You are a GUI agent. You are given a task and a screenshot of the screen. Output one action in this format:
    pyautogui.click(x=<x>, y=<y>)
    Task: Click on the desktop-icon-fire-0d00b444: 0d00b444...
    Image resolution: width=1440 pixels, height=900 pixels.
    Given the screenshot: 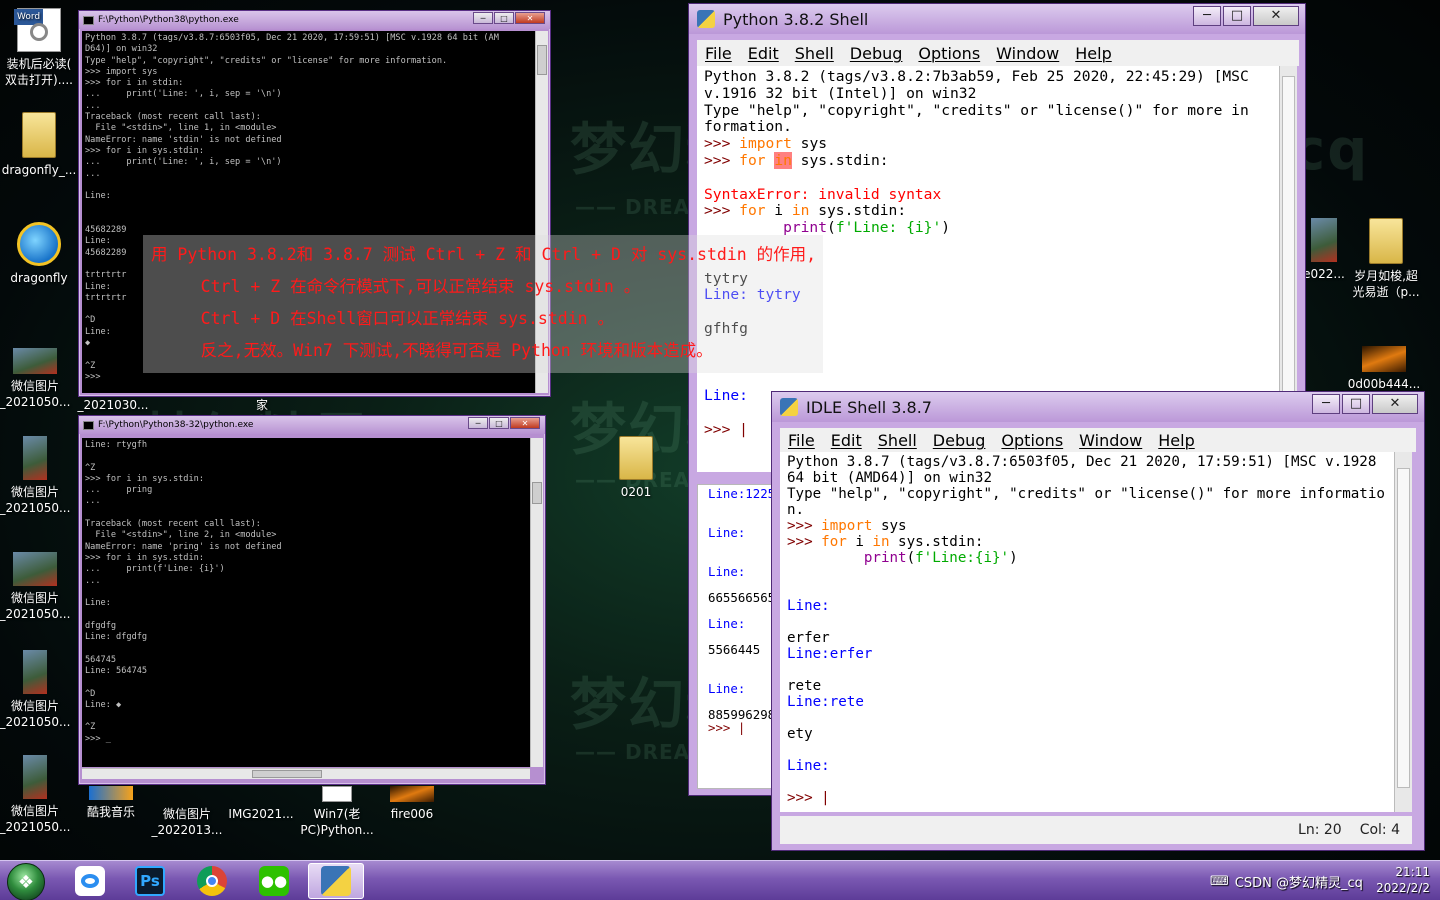 What is the action you would take?
    pyautogui.click(x=1384, y=369)
    